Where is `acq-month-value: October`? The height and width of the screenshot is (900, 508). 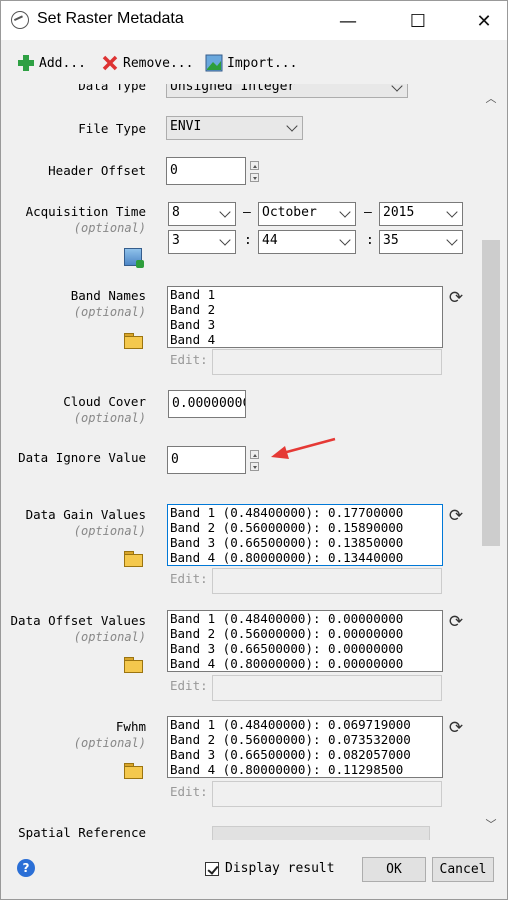
acq-month-value: October is located at coordinates (289, 212).